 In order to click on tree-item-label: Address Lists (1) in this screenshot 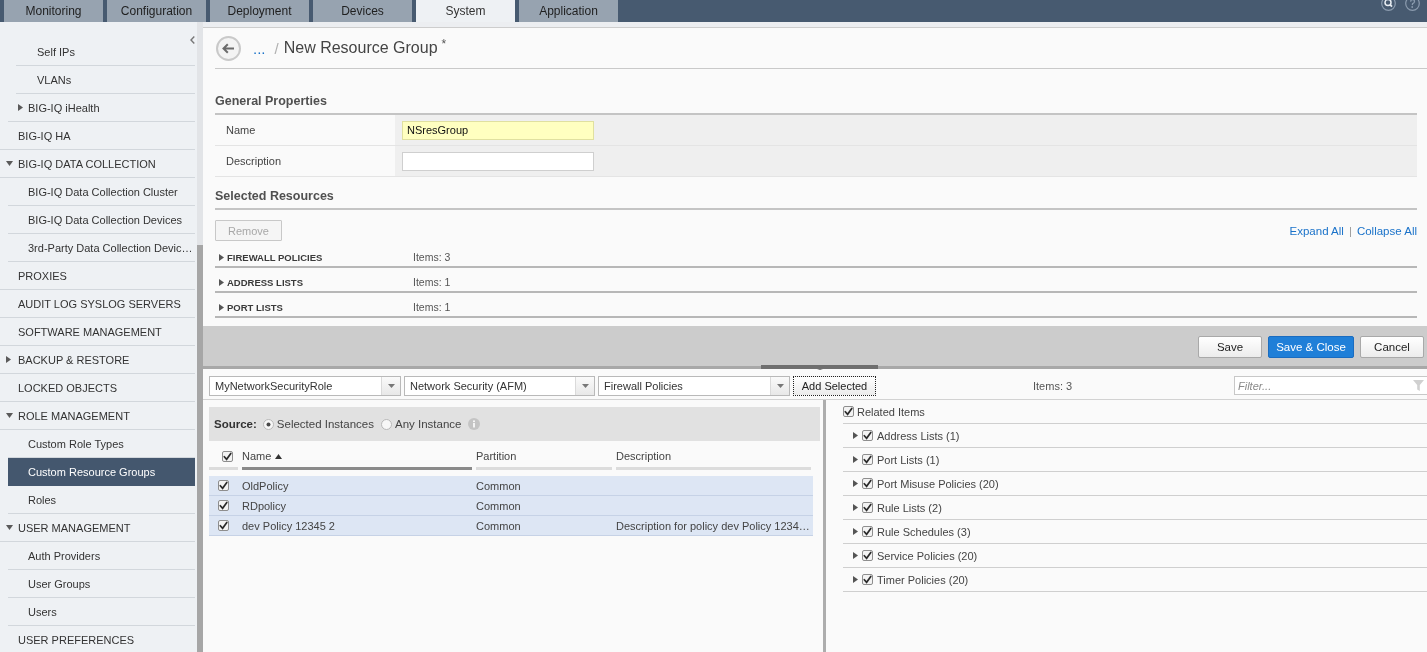, I will do `click(918, 435)`.